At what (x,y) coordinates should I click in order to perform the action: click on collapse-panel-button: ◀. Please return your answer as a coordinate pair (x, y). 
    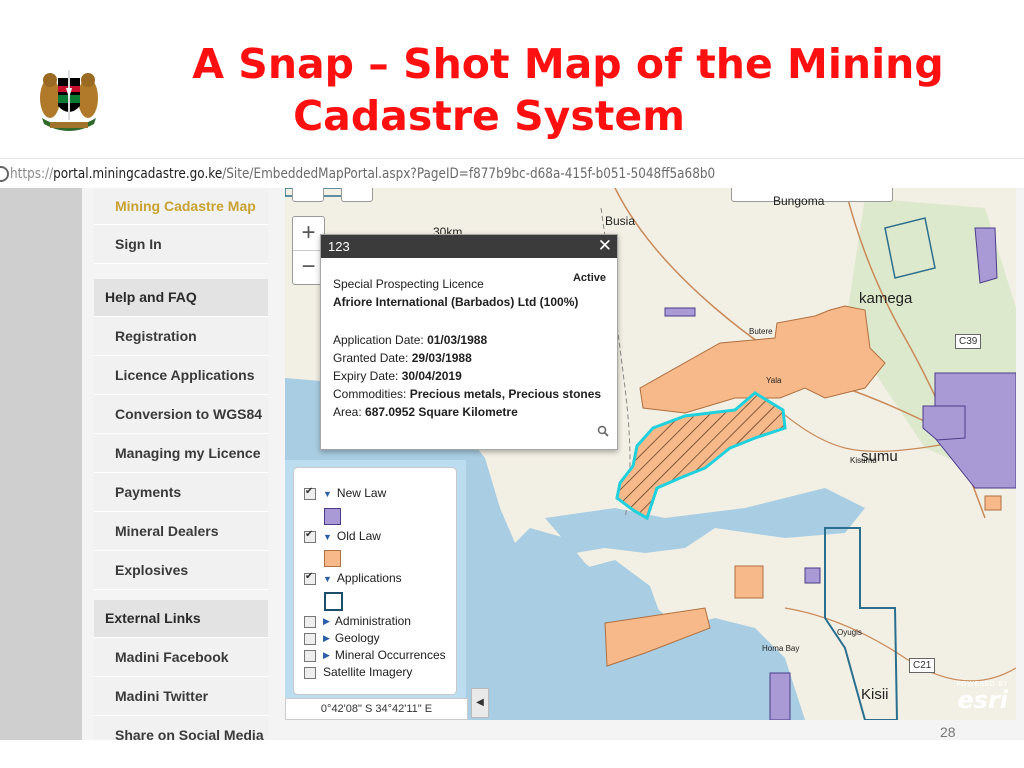
    Looking at the image, I should click on (480, 703).